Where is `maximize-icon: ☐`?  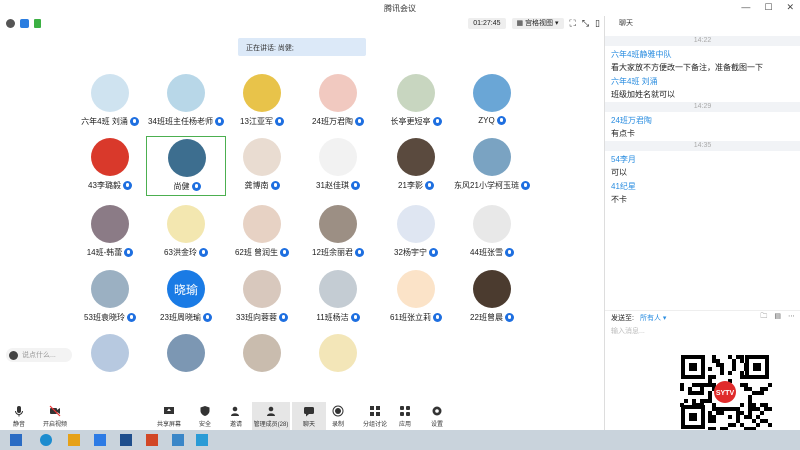
maximize-icon: ☐ is located at coordinates (768, 7).